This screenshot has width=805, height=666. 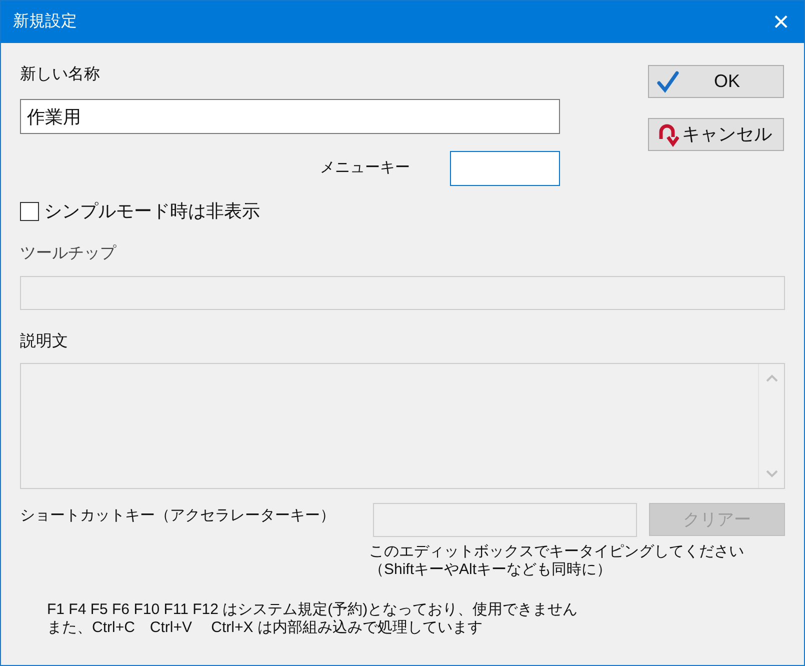 What do you see at coordinates (265, 628) in the screenshot?
I see `note-text: また、Ctrl+C Ctrl+V Ctrl+X は内部組み込みで処理しています` at bounding box center [265, 628].